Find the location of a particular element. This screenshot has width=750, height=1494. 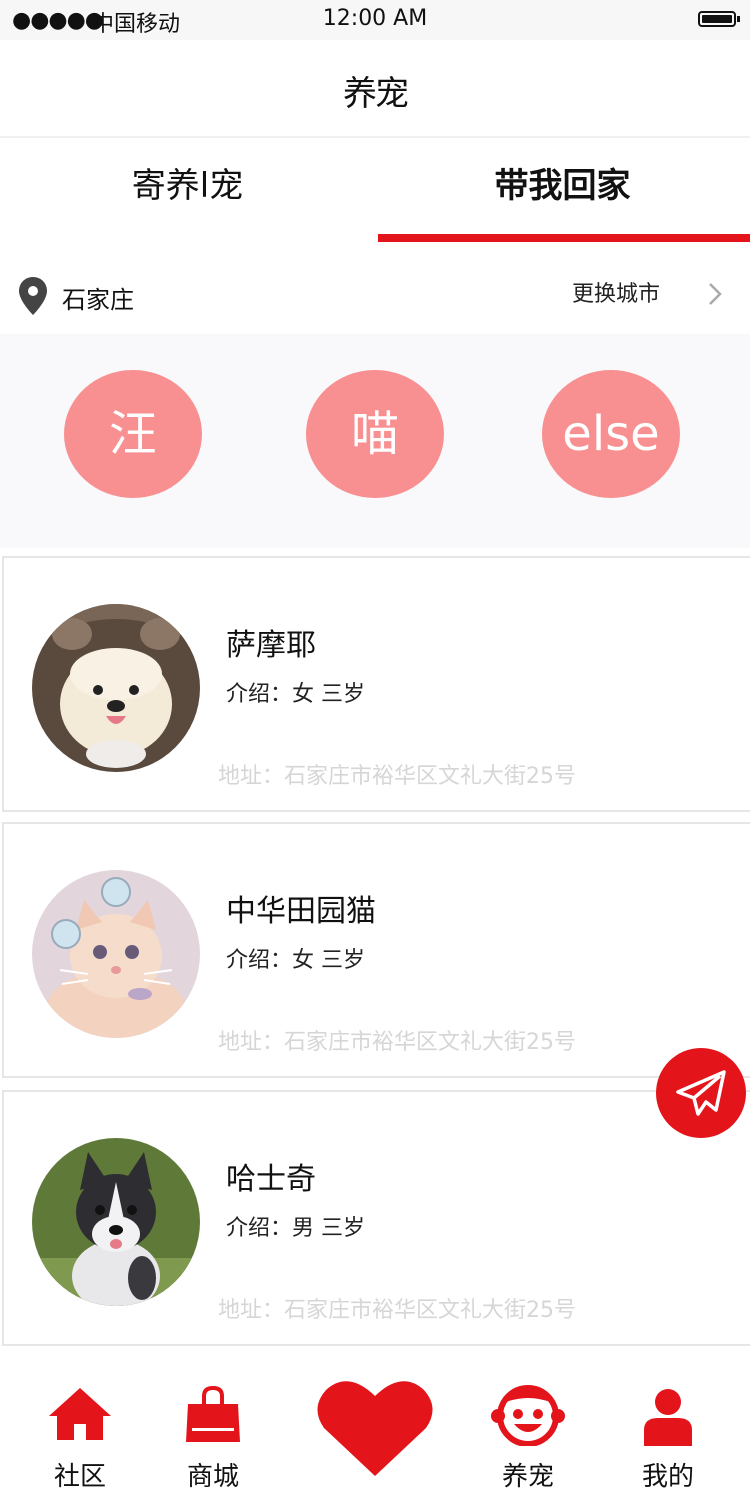

category-else-button: else is located at coordinates (611, 434).